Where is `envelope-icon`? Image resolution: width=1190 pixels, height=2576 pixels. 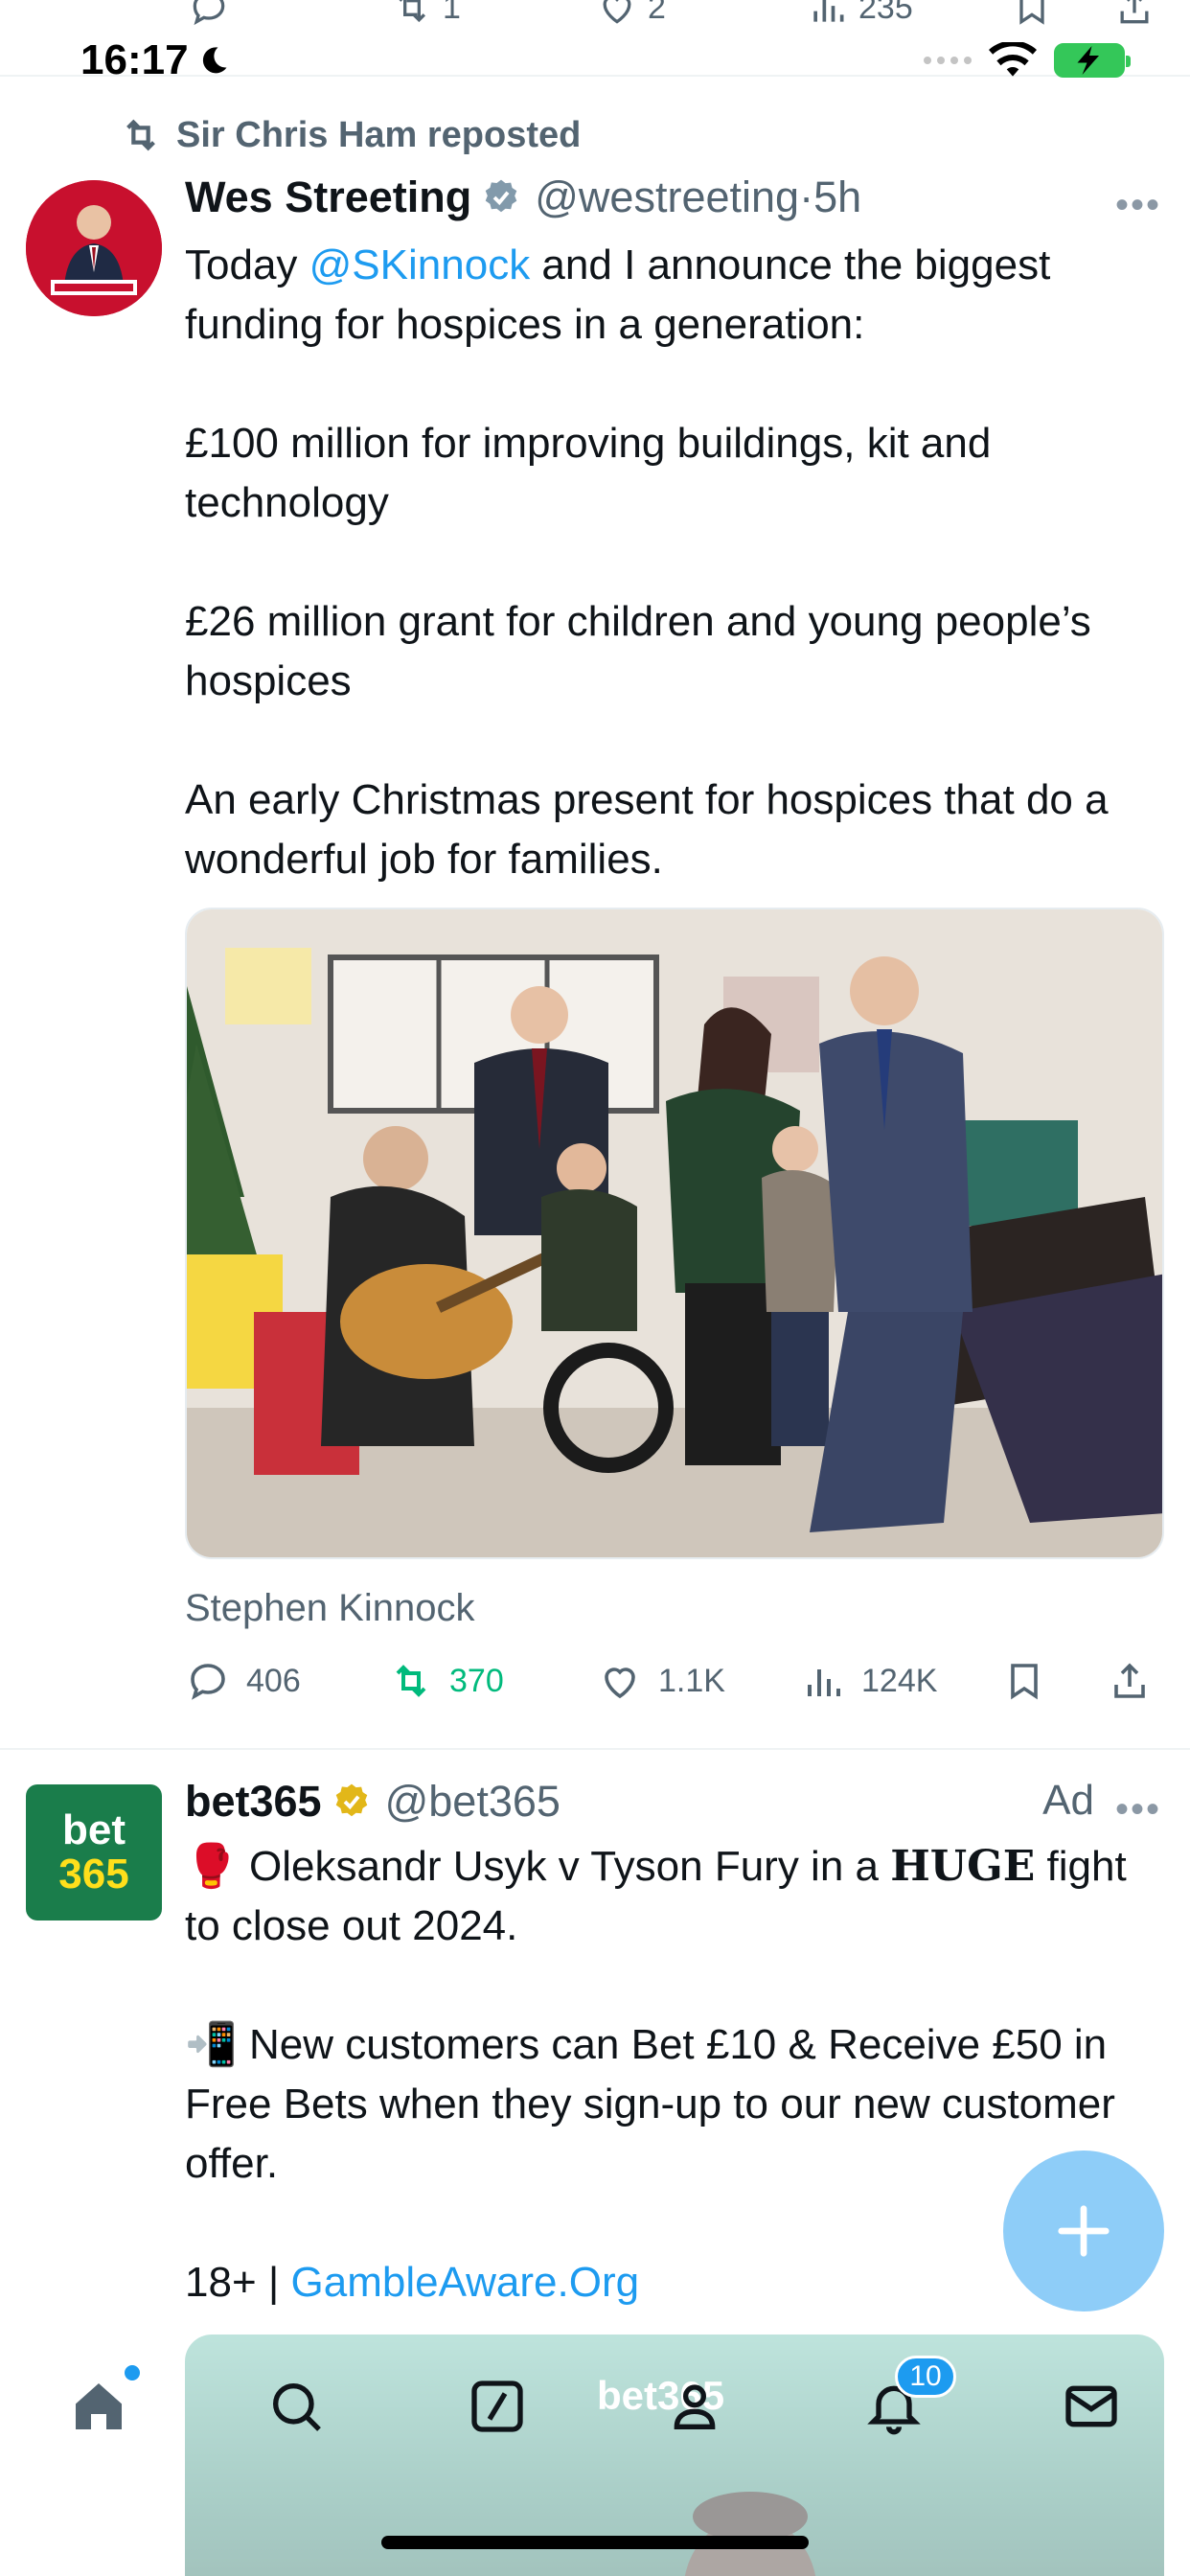 envelope-icon is located at coordinates (1091, 2406).